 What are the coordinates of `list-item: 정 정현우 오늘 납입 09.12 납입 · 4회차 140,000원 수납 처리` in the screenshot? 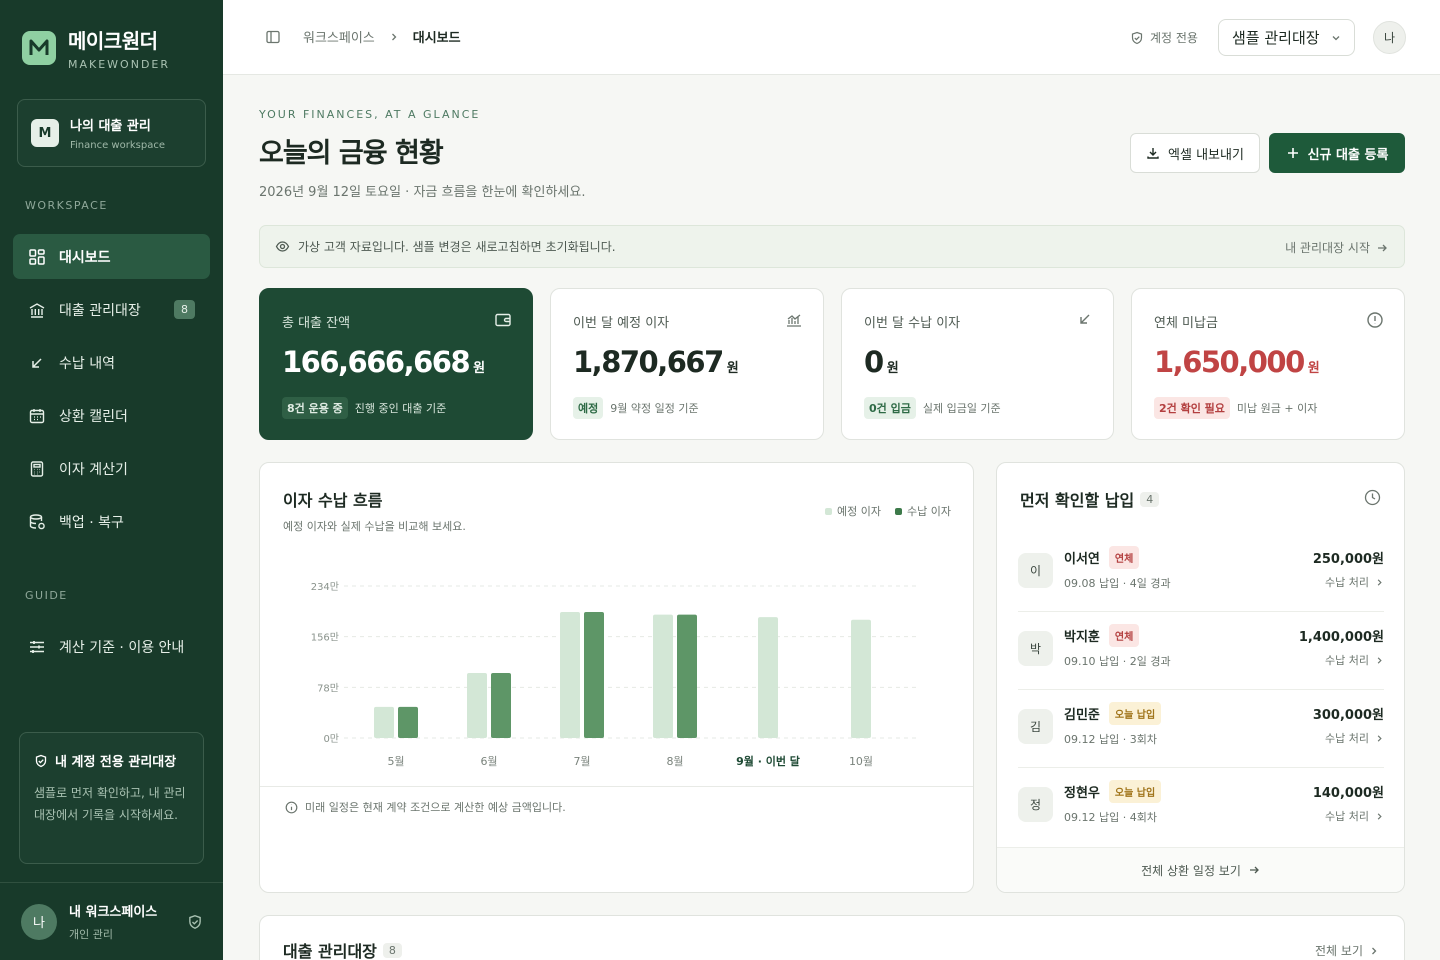 It's located at (1201, 807).